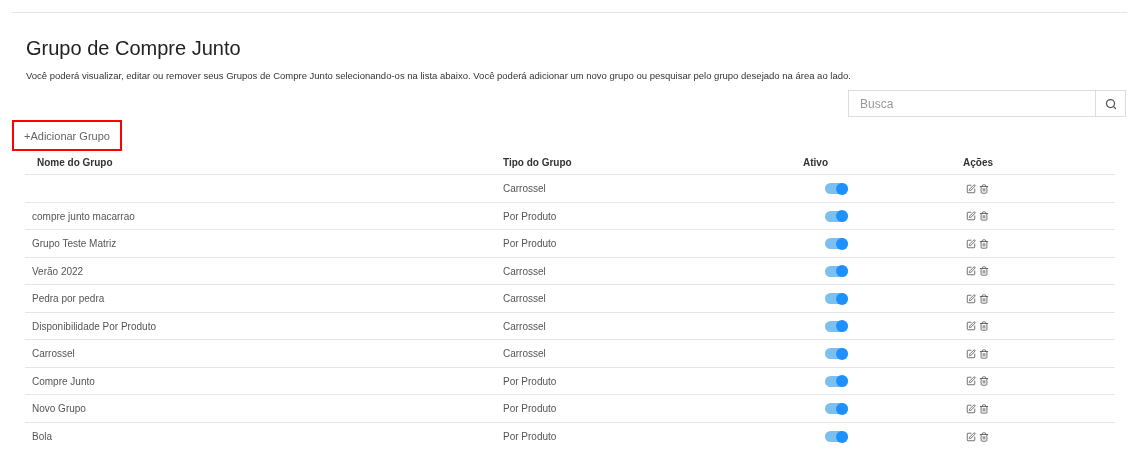  I want to click on add-group-button: +Adicionar Grupo, so click(67, 136).